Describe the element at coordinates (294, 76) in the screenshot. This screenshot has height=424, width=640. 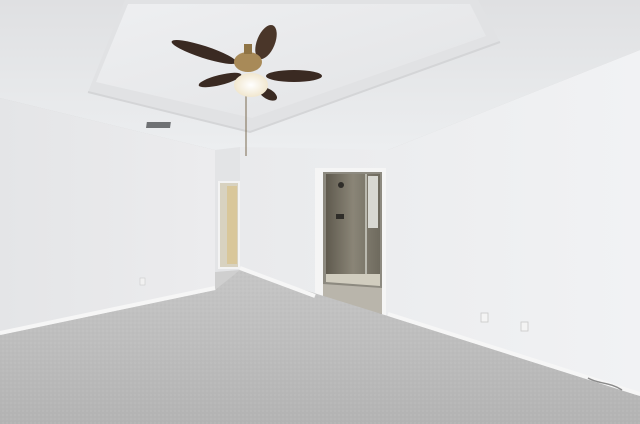
I see `fan-blade-right` at that location.